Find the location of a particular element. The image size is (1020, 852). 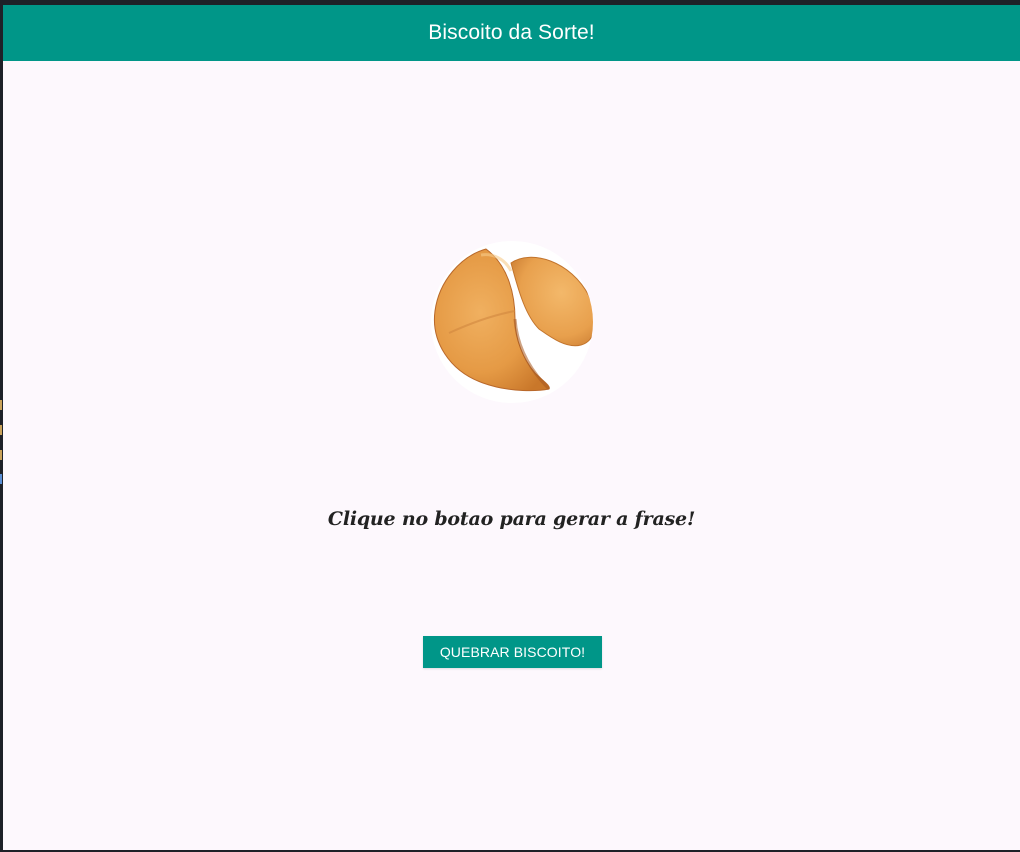

fortune-phrase: Clique no botao para gerar a frase! is located at coordinates (511, 519).